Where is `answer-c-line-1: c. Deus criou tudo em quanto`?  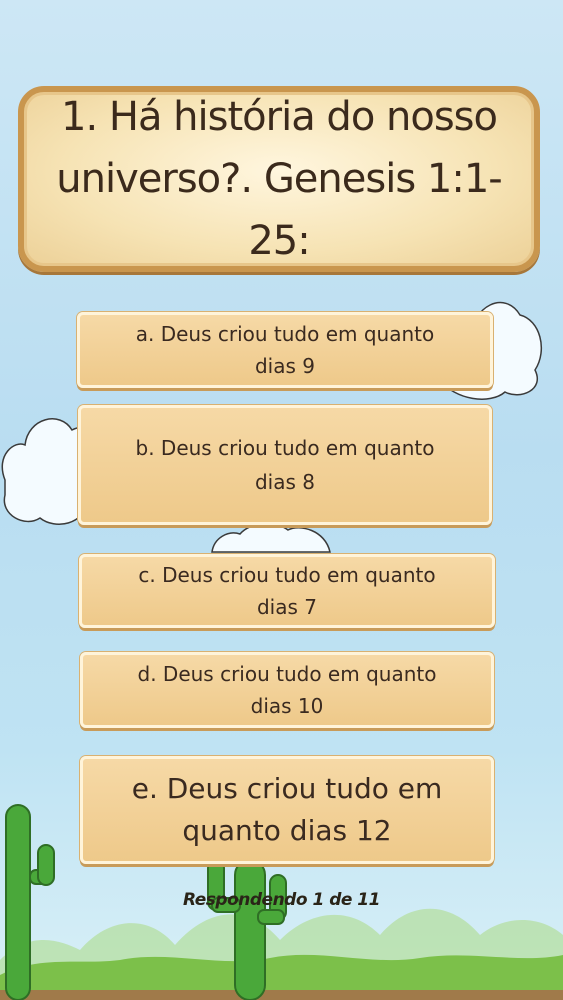
answer-c-line-1: c. Deus criou tudo em quanto is located at coordinates (287, 575).